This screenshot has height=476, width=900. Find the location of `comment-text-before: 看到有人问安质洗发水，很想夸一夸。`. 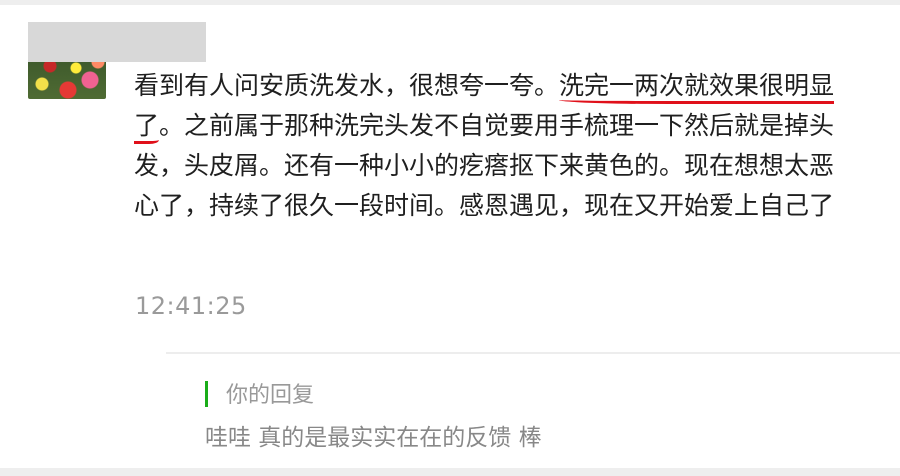

comment-text-before: 看到有人问安质洗发水，很想夸一夸。 is located at coordinates (347, 85).